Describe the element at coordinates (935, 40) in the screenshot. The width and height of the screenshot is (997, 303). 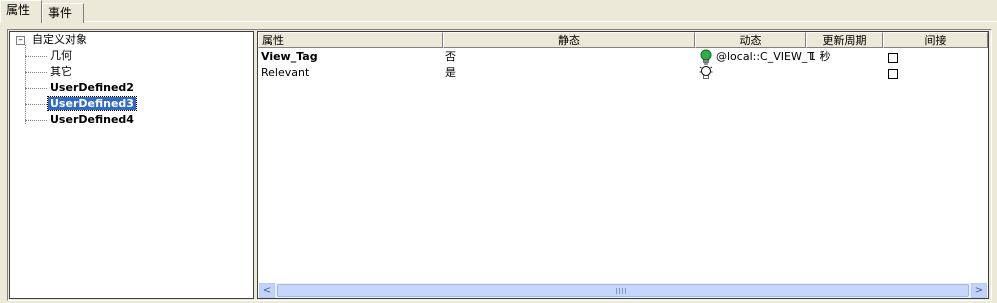
I see `column-header-indirect: 间接` at that location.